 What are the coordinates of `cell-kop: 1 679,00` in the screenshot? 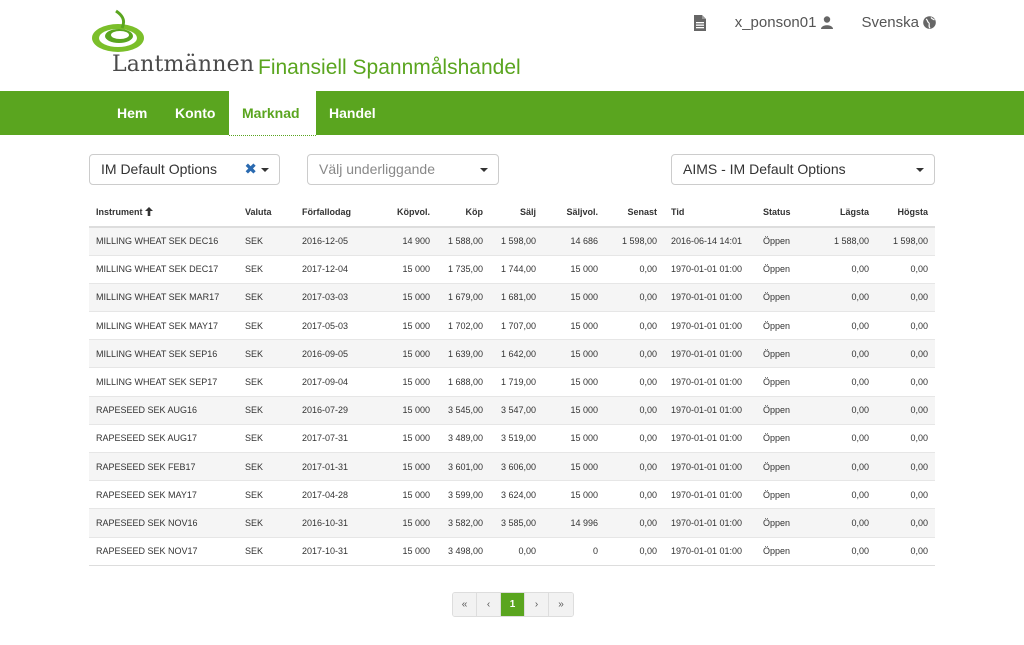 It's located at (463, 297).